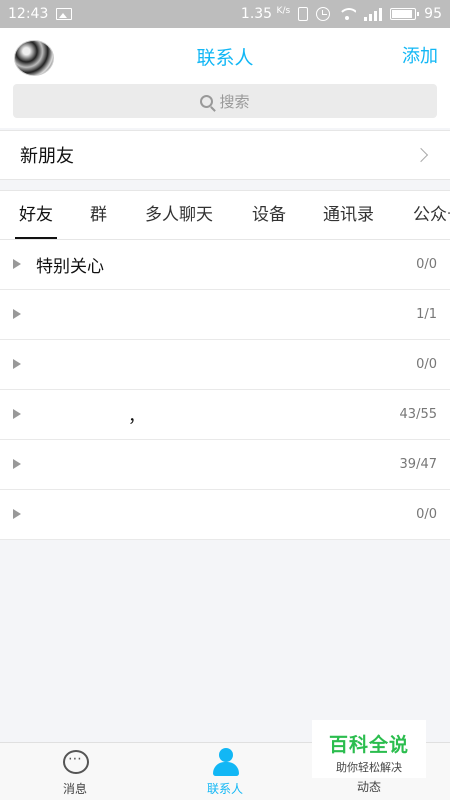 The height and width of the screenshot is (800, 450). I want to click on network-speed-unit: K/s, so click(283, 11).